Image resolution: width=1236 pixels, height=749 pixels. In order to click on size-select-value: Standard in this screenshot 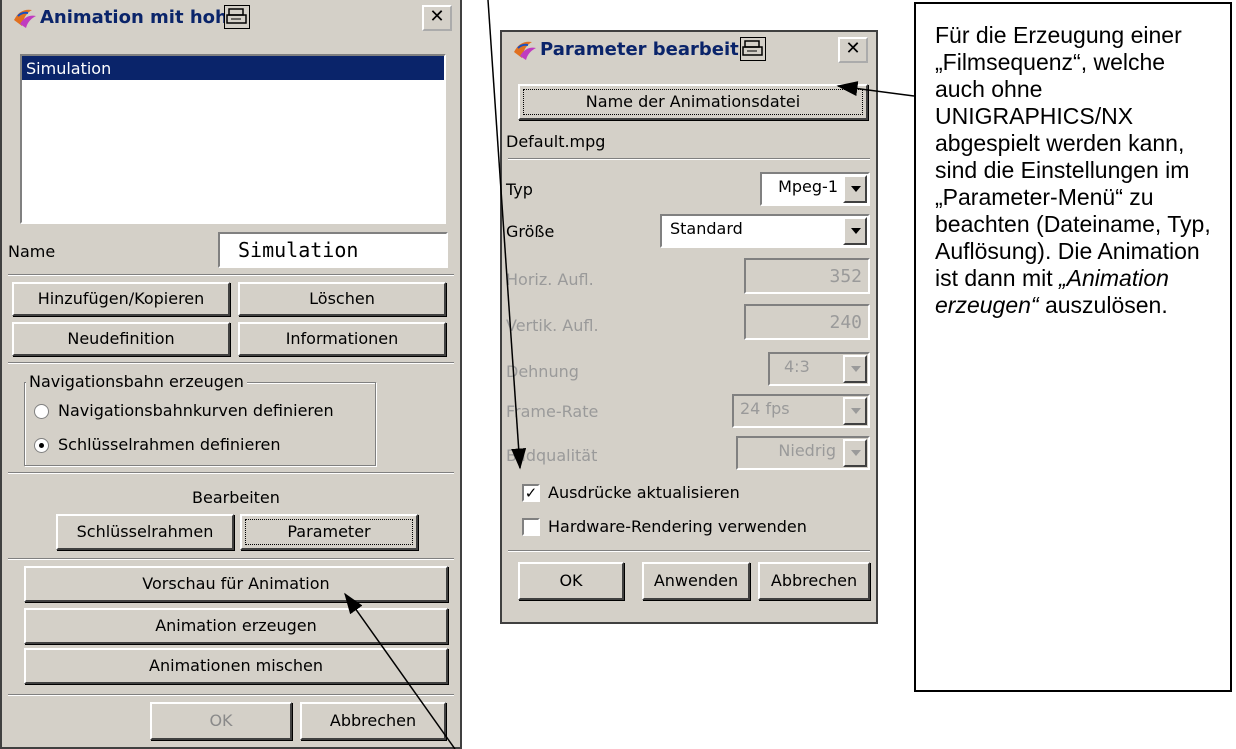, I will do `click(706, 228)`.